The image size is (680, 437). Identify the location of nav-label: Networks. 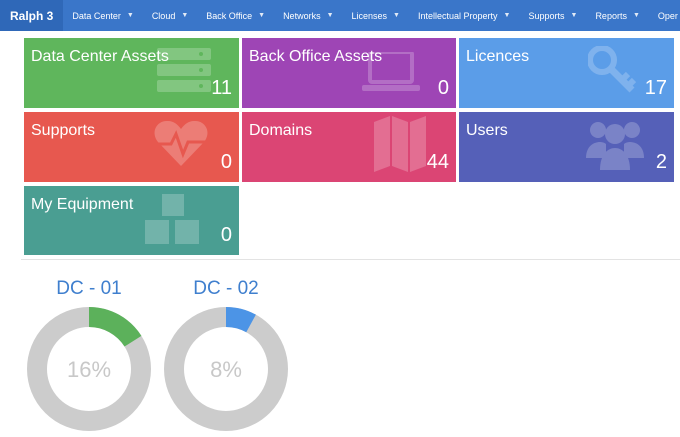
(302, 15).